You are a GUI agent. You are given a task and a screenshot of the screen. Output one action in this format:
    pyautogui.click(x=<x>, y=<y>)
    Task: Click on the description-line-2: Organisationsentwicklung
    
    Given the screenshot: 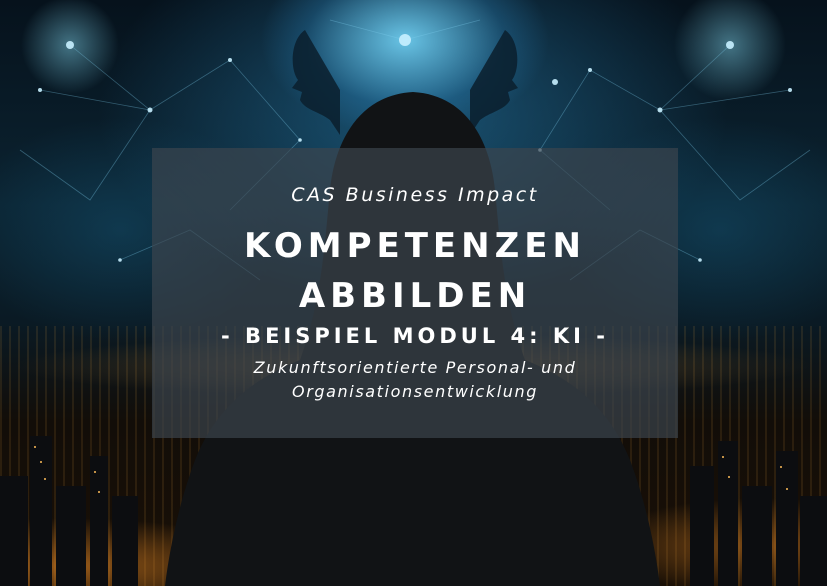 What is the action you would take?
    pyautogui.click(x=415, y=391)
    